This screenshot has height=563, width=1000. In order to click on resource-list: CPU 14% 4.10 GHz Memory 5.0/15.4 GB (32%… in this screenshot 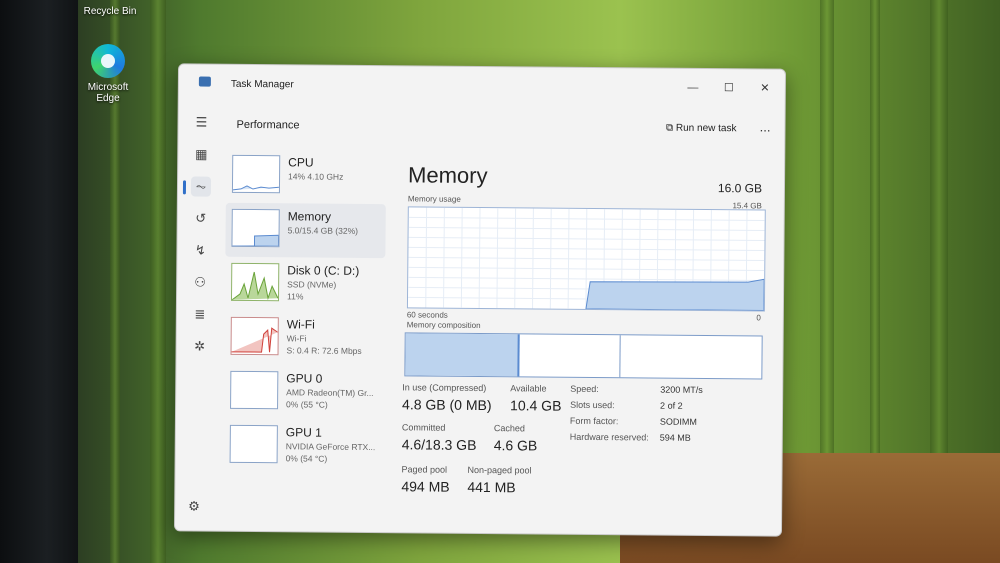, I will do `click(304, 311)`.